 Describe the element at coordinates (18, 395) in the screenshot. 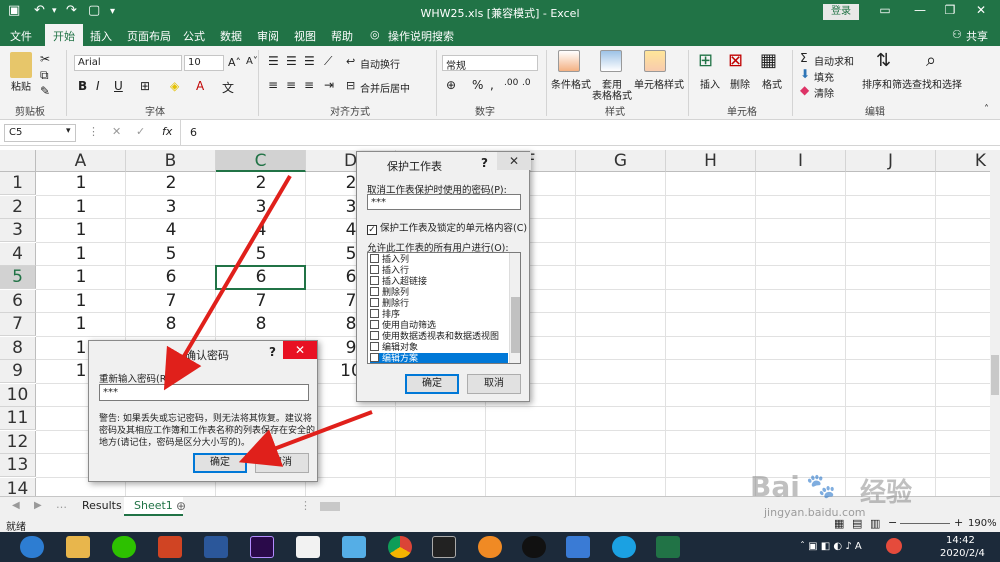

I see `row-header-10: 10` at that location.